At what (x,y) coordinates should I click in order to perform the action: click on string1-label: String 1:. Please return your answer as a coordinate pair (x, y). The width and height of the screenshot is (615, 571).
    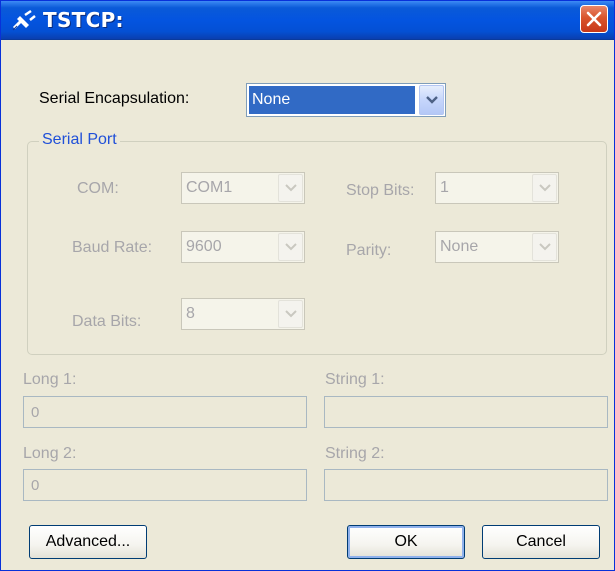
    Looking at the image, I should click on (355, 379).